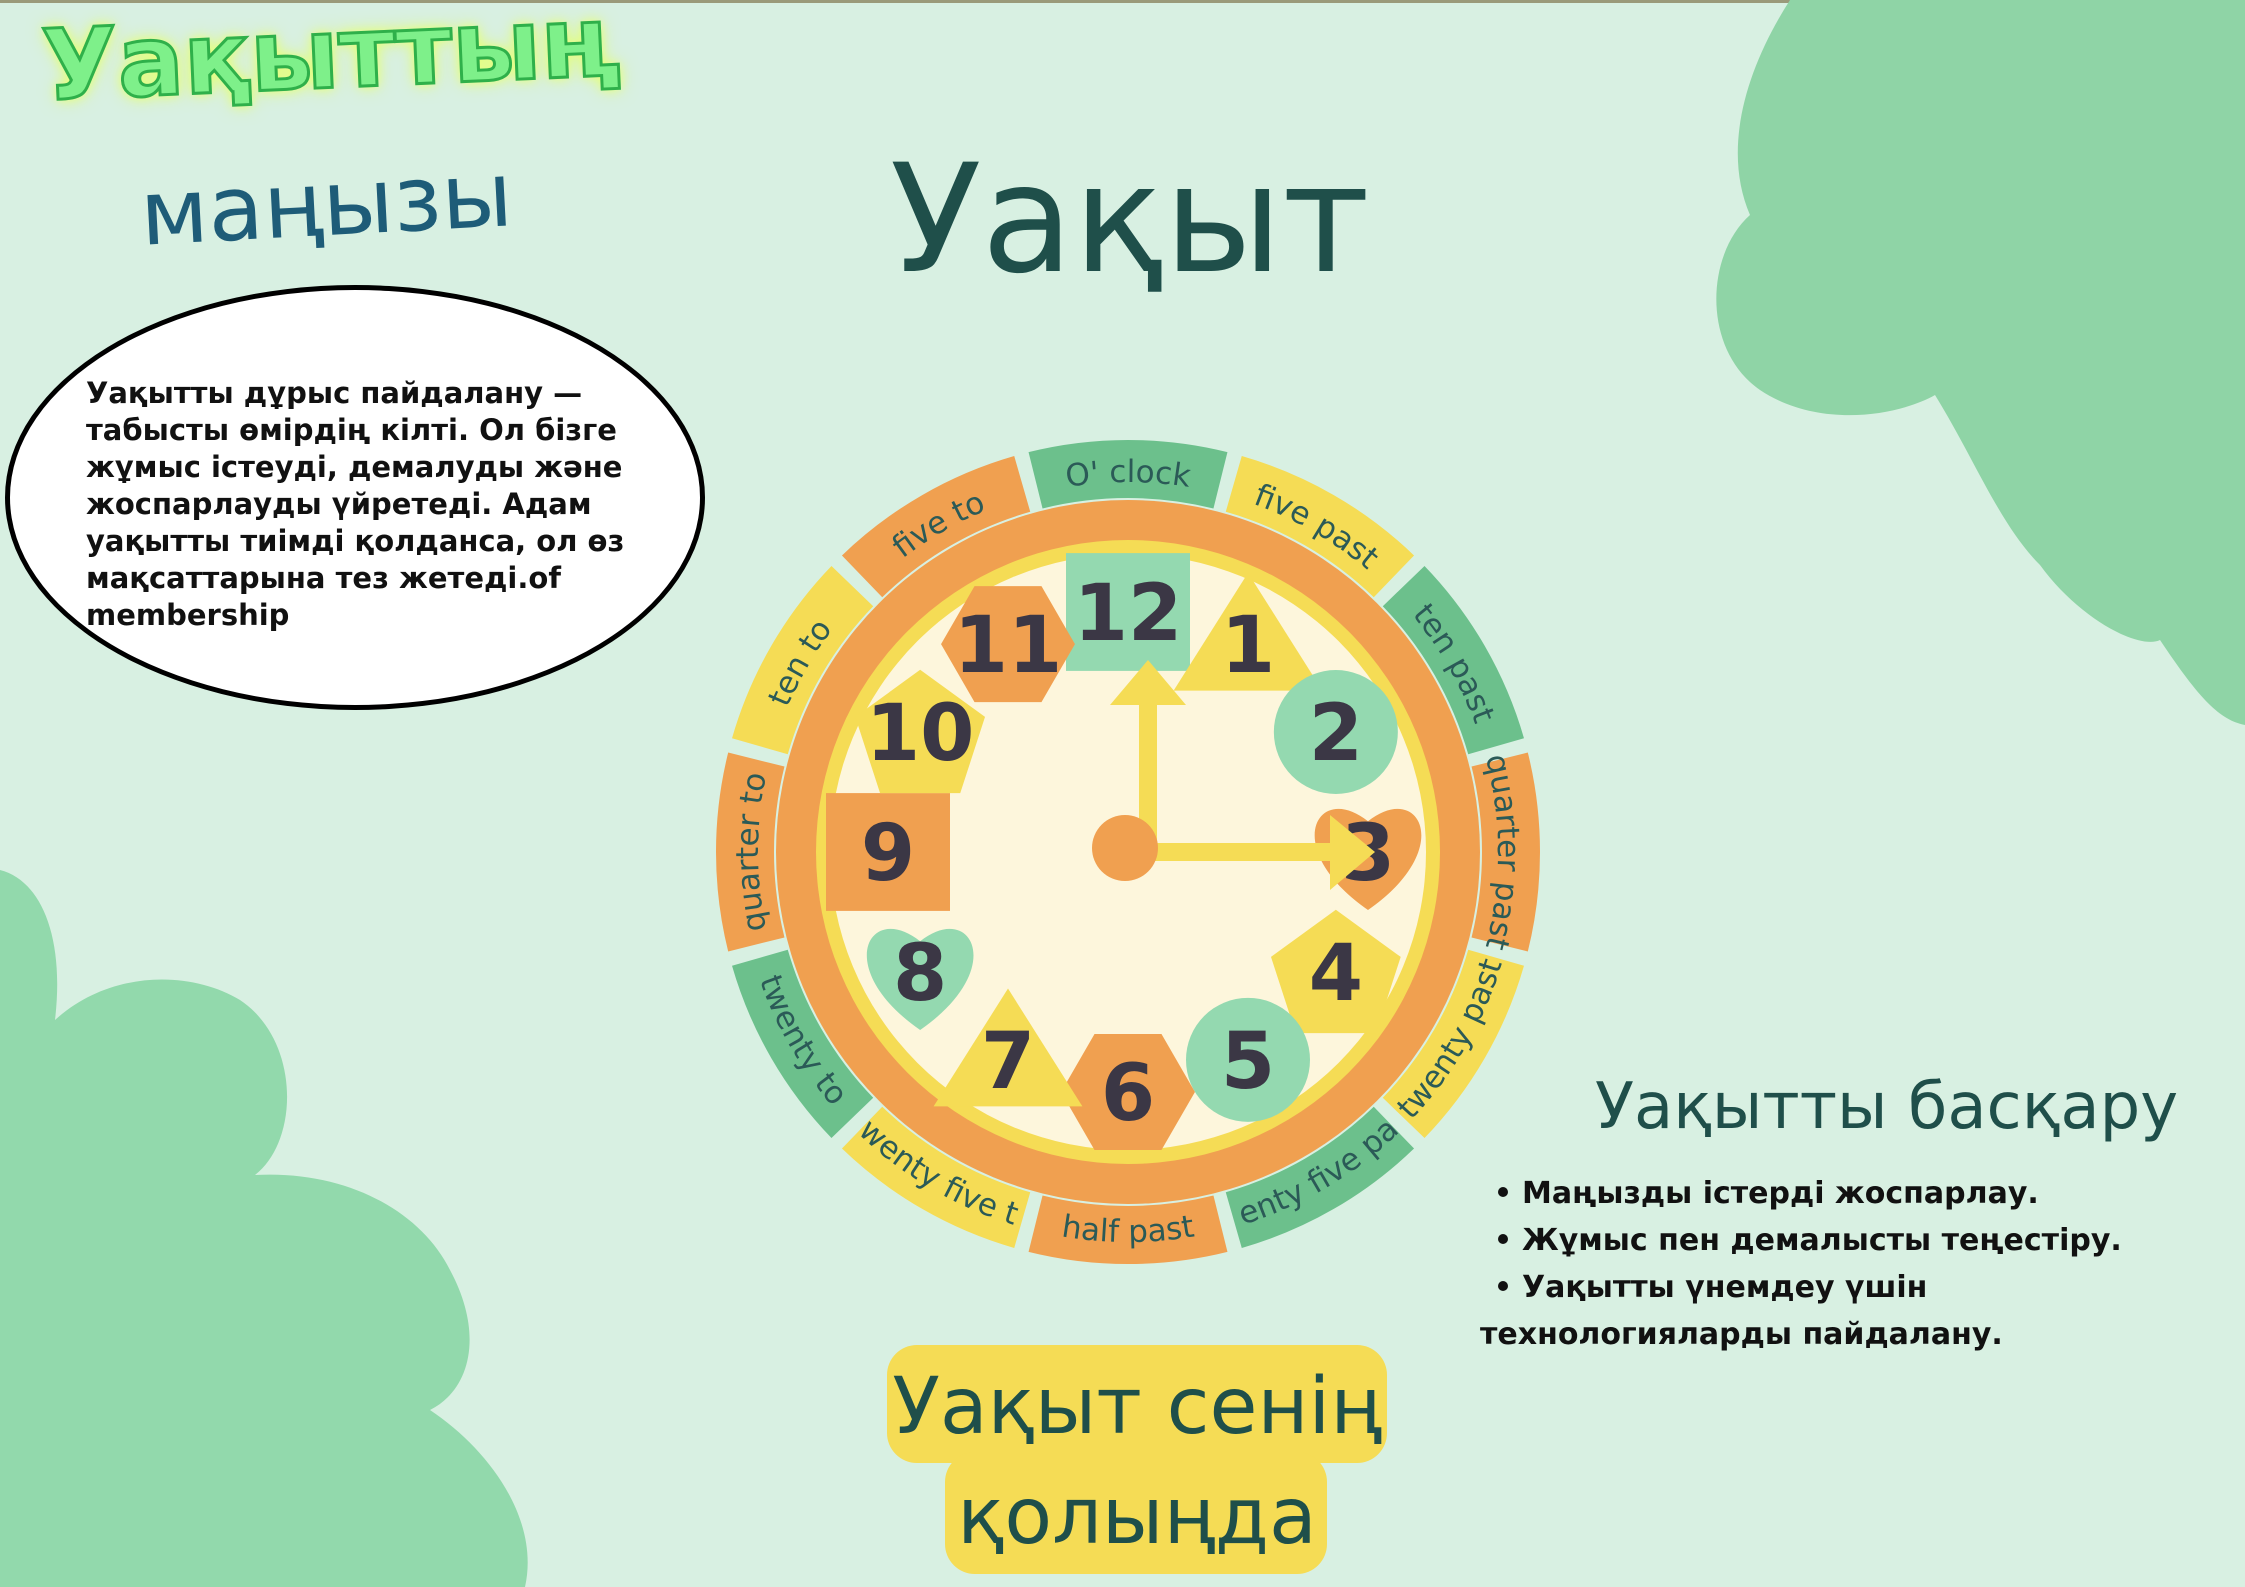 The height and width of the screenshot is (1587, 2245). What do you see at coordinates (888, 854) in the screenshot?
I see `clock-number: 9` at bounding box center [888, 854].